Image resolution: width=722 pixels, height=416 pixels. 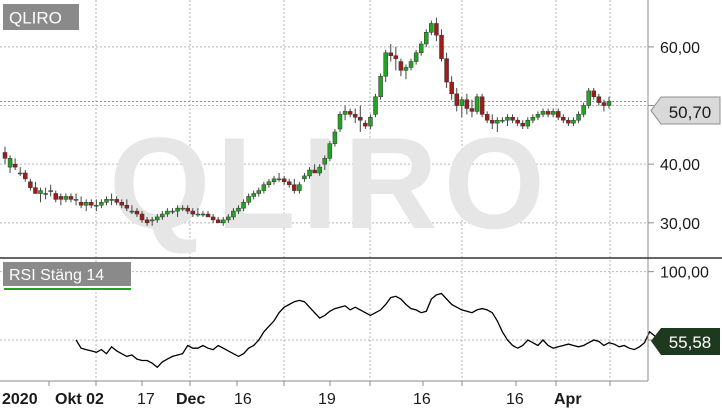 What do you see at coordinates (190, 399) in the screenshot?
I see `time-tick-label: Dec` at bounding box center [190, 399].